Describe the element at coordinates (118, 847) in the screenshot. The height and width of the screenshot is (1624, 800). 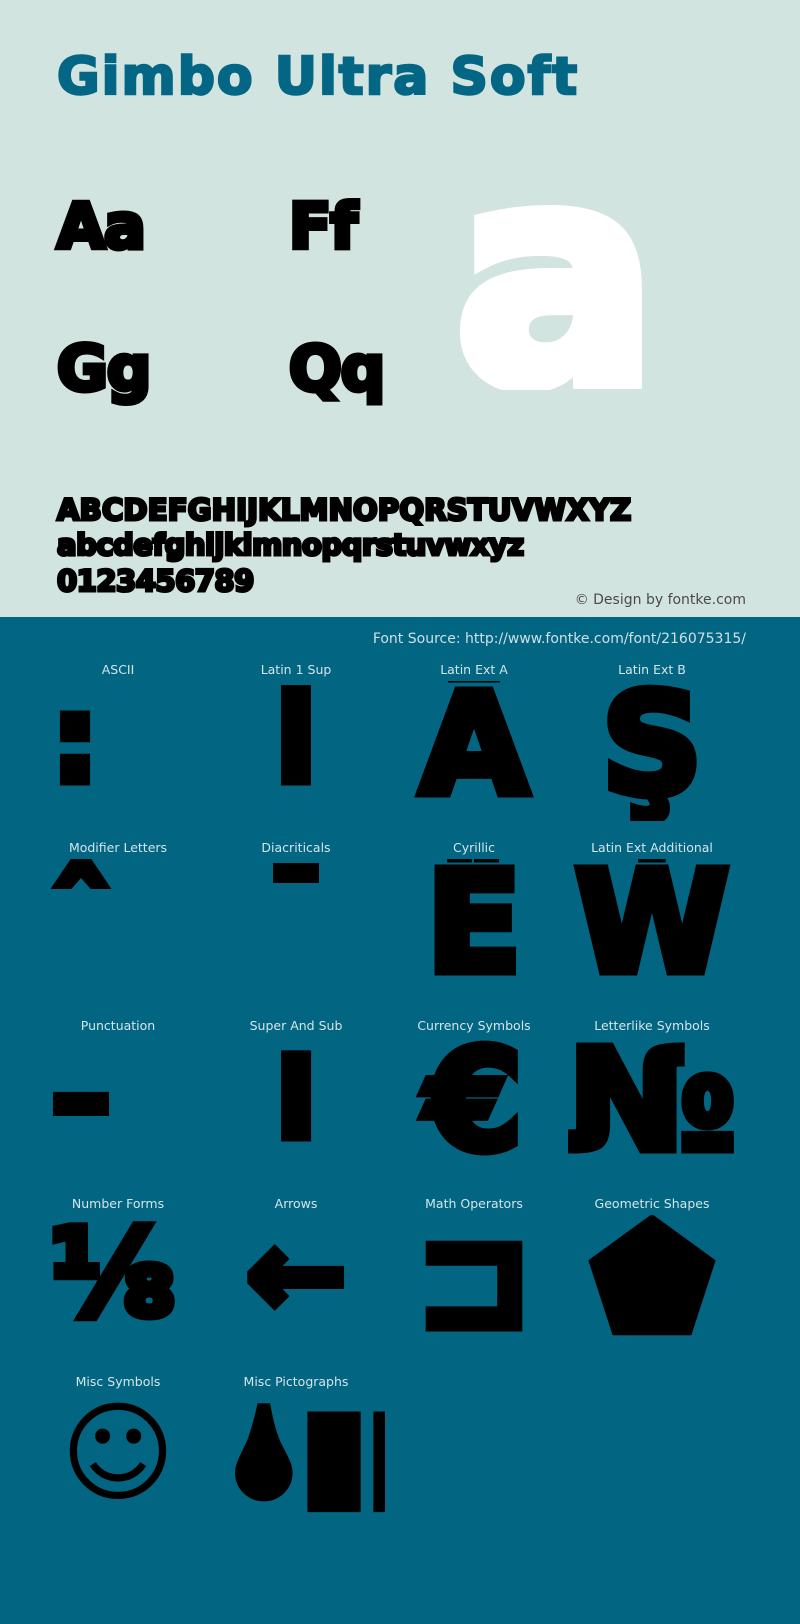
I see `block-label: Modifier Letters` at that location.